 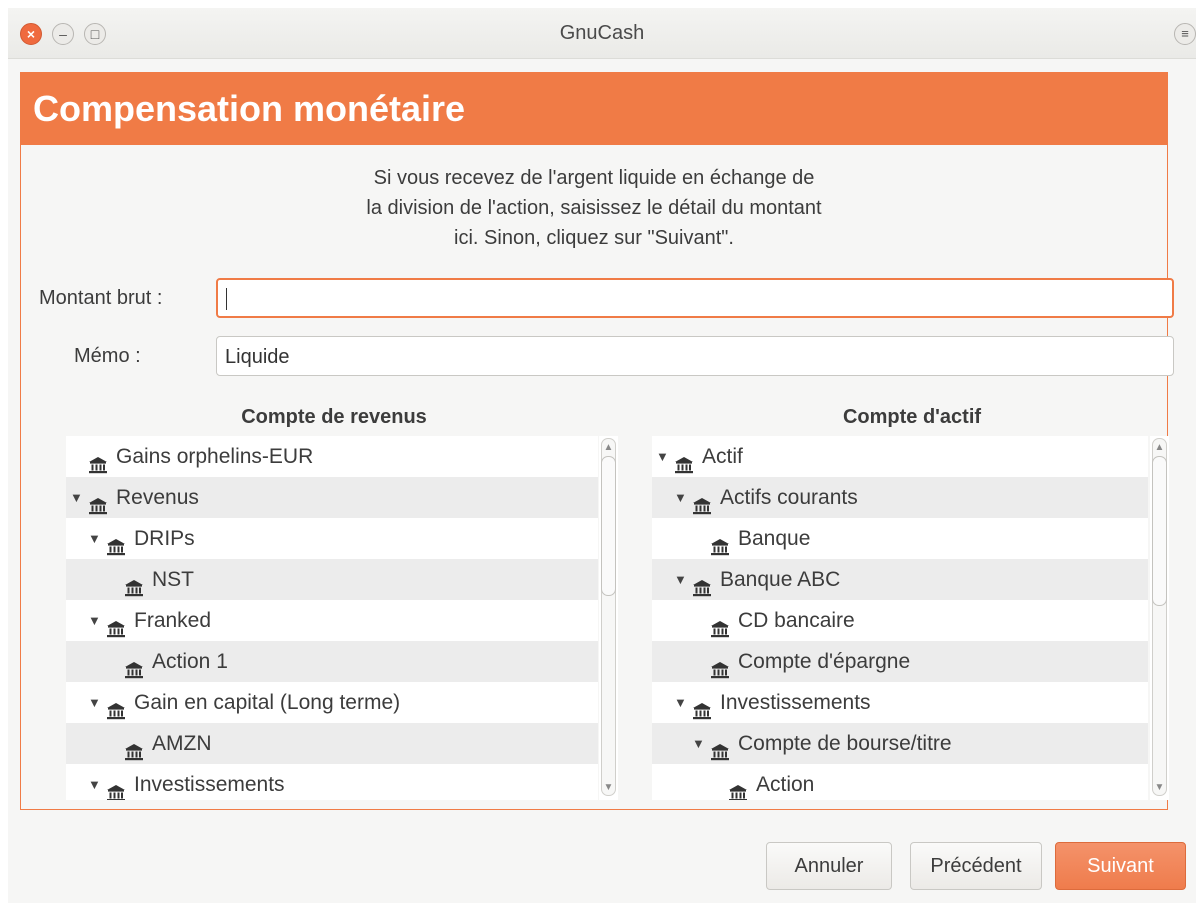 I want to click on memo-input: Liquide, so click(x=695, y=356).